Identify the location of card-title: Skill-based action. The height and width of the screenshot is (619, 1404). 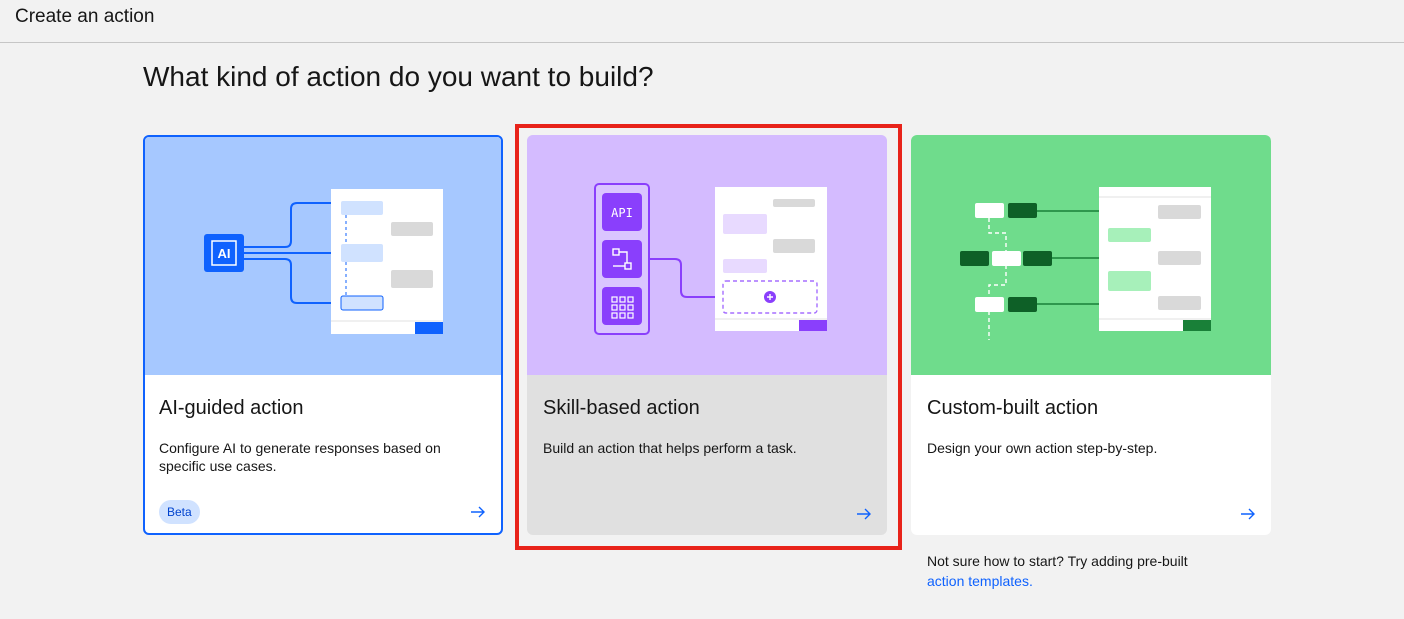
(621, 408).